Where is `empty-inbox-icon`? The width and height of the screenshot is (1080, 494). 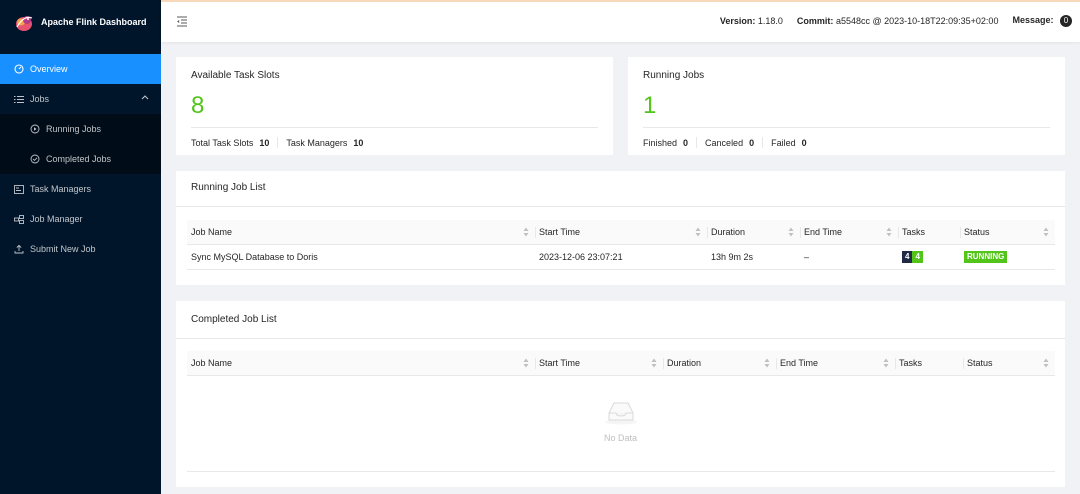 empty-inbox-icon is located at coordinates (620, 413).